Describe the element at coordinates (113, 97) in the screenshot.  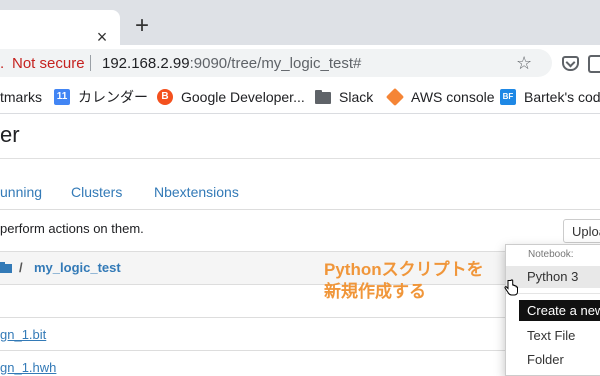
I see `bookmark-label: カレンダー` at that location.